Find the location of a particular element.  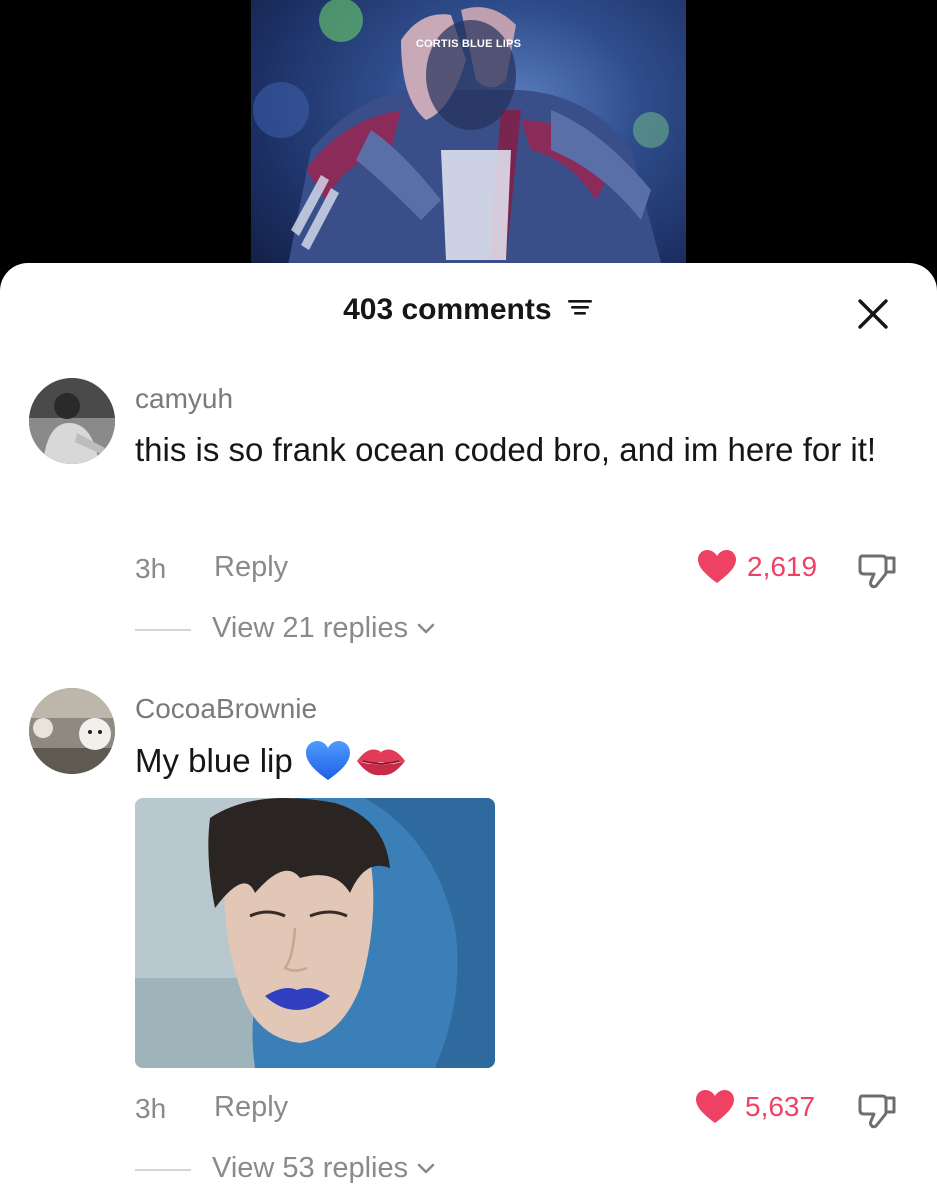

sort-filter-icon is located at coordinates (580, 309).